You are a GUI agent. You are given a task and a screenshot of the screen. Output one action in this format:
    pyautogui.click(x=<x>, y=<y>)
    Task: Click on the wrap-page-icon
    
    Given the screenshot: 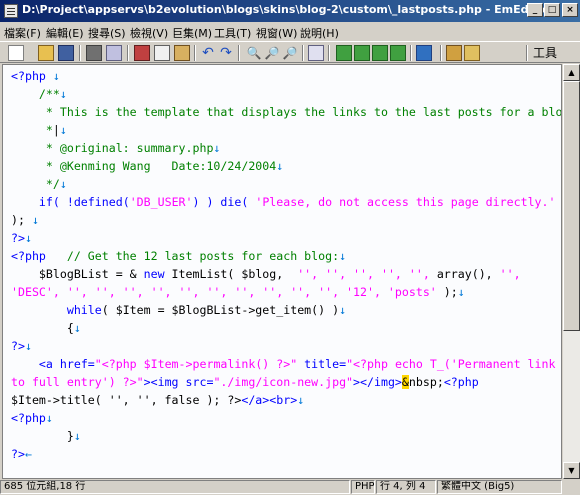 What is the action you would take?
    pyautogui.click(x=380, y=53)
    